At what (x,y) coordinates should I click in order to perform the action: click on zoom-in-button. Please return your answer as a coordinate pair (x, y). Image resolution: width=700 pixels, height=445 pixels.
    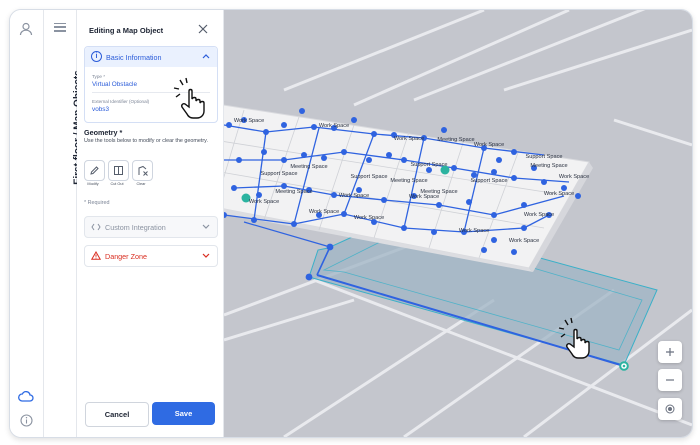
    Looking at the image, I should click on (670, 352).